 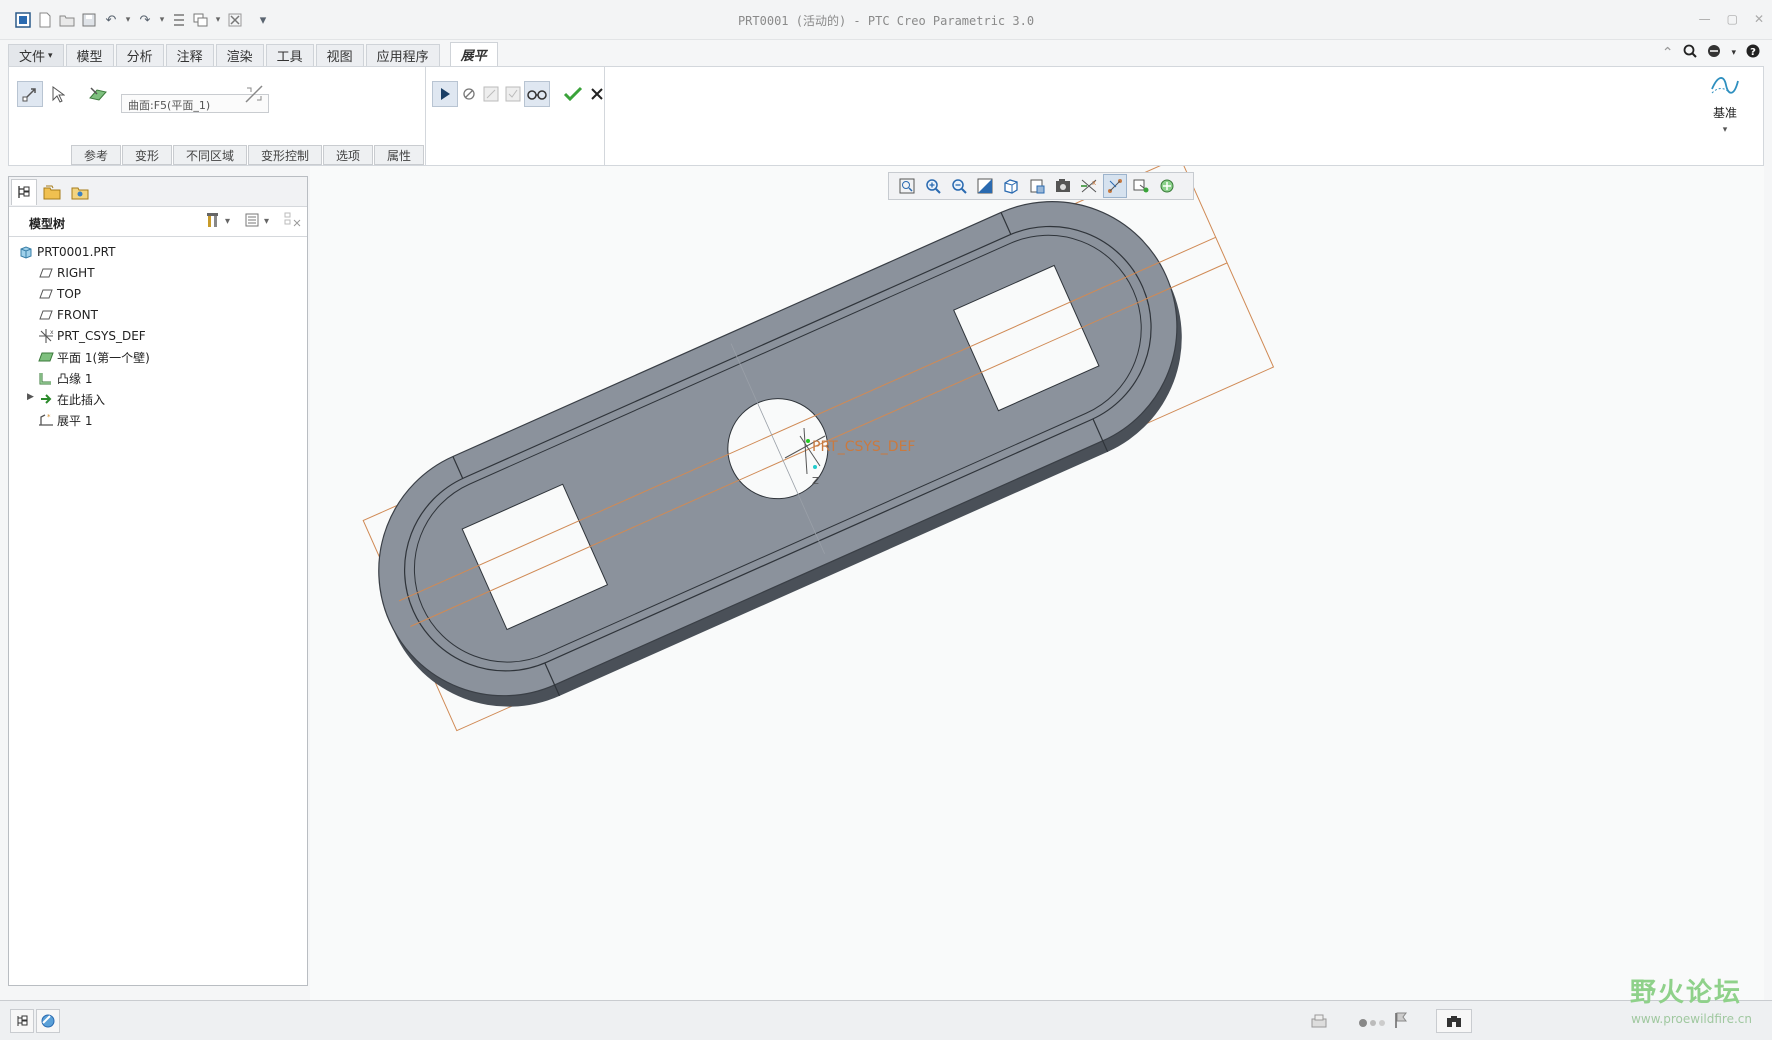 I want to click on subtab-different-areas: 不同区域, so click(x=210, y=155).